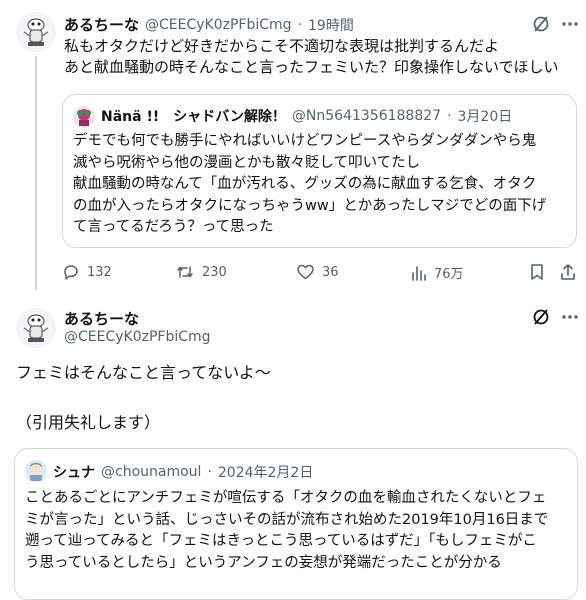  Describe the element at coordinates (287, 519) in the screenshot. I see `quote-text-line: ミが言った」という話、じっさいその話が流布され始めた2019年10月16日まで` at that location.